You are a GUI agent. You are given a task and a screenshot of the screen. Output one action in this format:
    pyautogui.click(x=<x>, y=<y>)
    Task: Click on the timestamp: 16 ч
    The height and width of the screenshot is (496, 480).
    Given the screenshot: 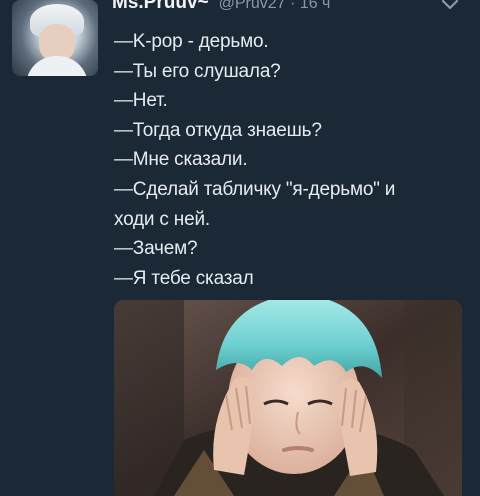 What is the action you would take?
    pyautogui.click(x=315, y=6)
    